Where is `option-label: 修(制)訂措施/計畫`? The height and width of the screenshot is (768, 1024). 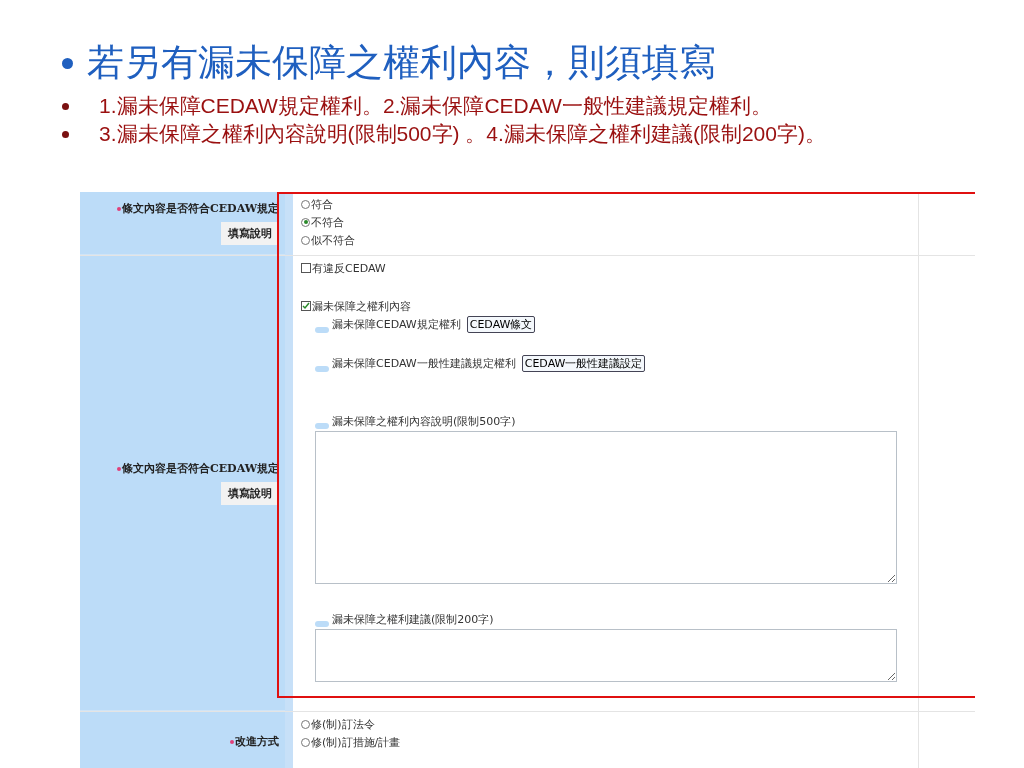 option-label: 修(制)訂措施/計畫 is located at coordinates (356, 742).